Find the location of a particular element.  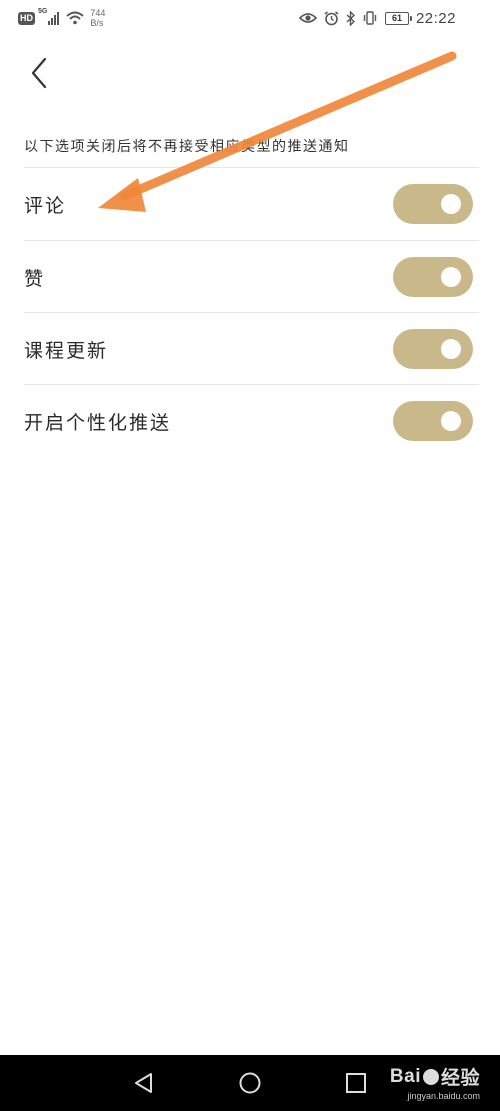

home-circle-icon is located at coordinates (250, 1083).